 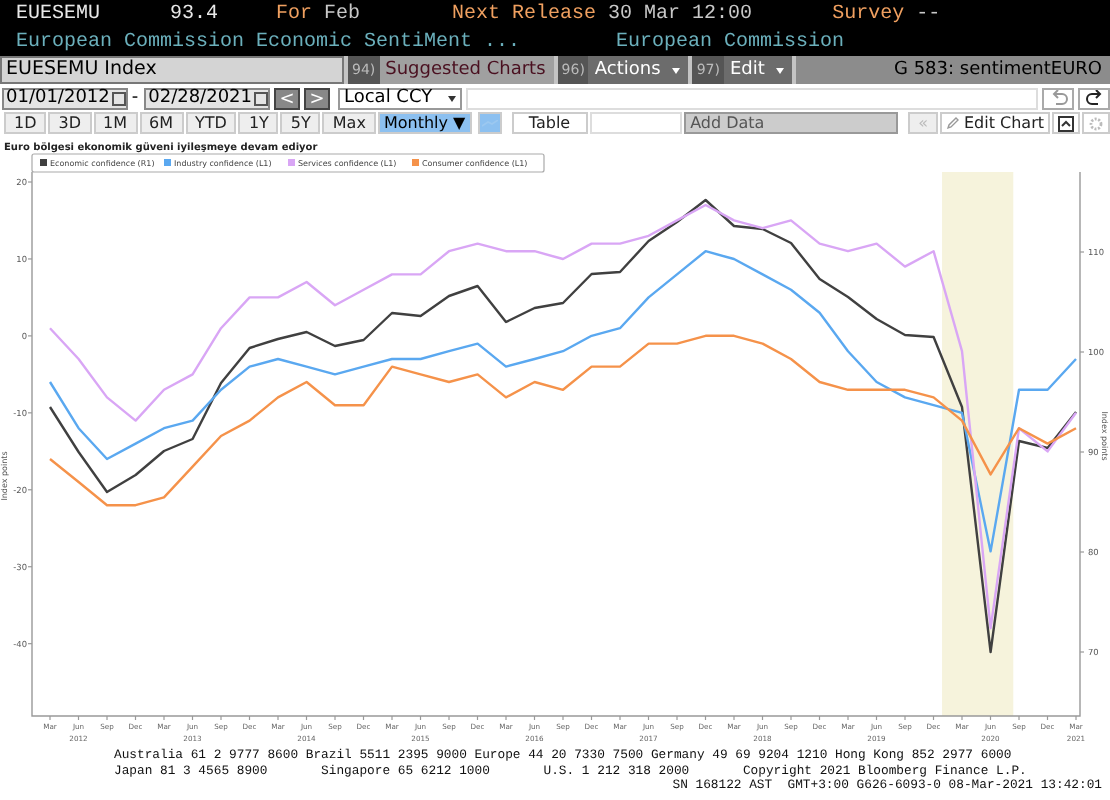 What do you see at coordinates (680, 14) in the screenshot?
I see `release-date: 30 Mar 12:00` at bounding box center [680, 14].